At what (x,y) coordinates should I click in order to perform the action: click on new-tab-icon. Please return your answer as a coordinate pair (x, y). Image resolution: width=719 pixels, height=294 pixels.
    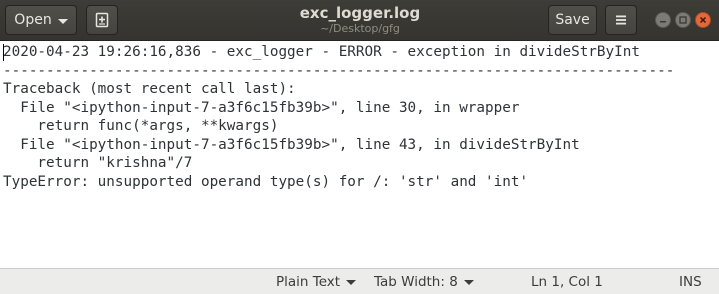
    Looking at the image, I should click on (102, 20).